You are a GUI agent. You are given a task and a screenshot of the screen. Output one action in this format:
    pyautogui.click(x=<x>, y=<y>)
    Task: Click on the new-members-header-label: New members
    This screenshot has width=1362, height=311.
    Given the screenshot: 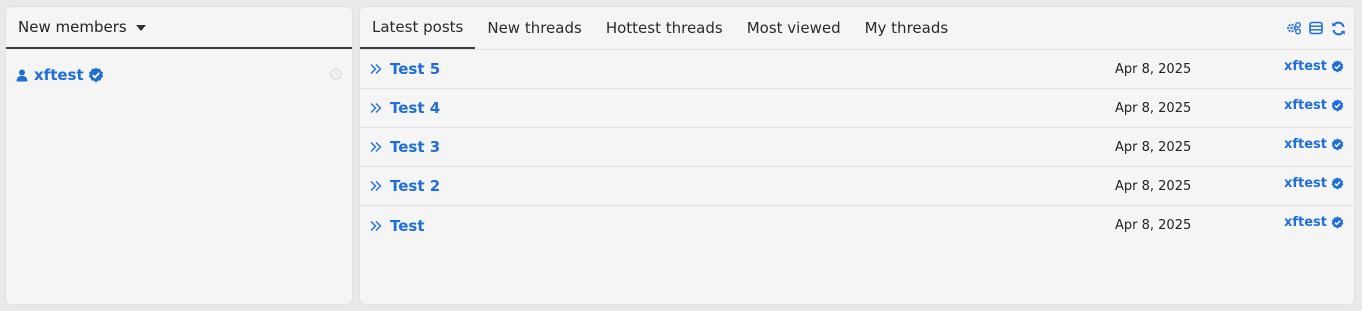 What is the action you would take?
    pyautogui.click(x=72, y=27)
    